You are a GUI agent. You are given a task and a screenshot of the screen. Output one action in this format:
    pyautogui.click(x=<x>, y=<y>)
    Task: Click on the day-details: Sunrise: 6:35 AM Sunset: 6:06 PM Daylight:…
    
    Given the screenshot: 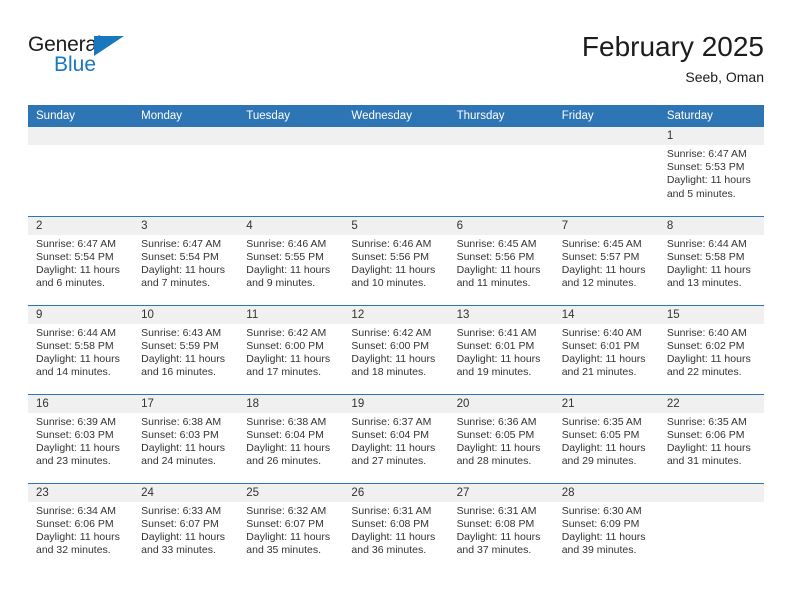 What is the action you would take?
    pyautogui.click(x=711, y=441)
    